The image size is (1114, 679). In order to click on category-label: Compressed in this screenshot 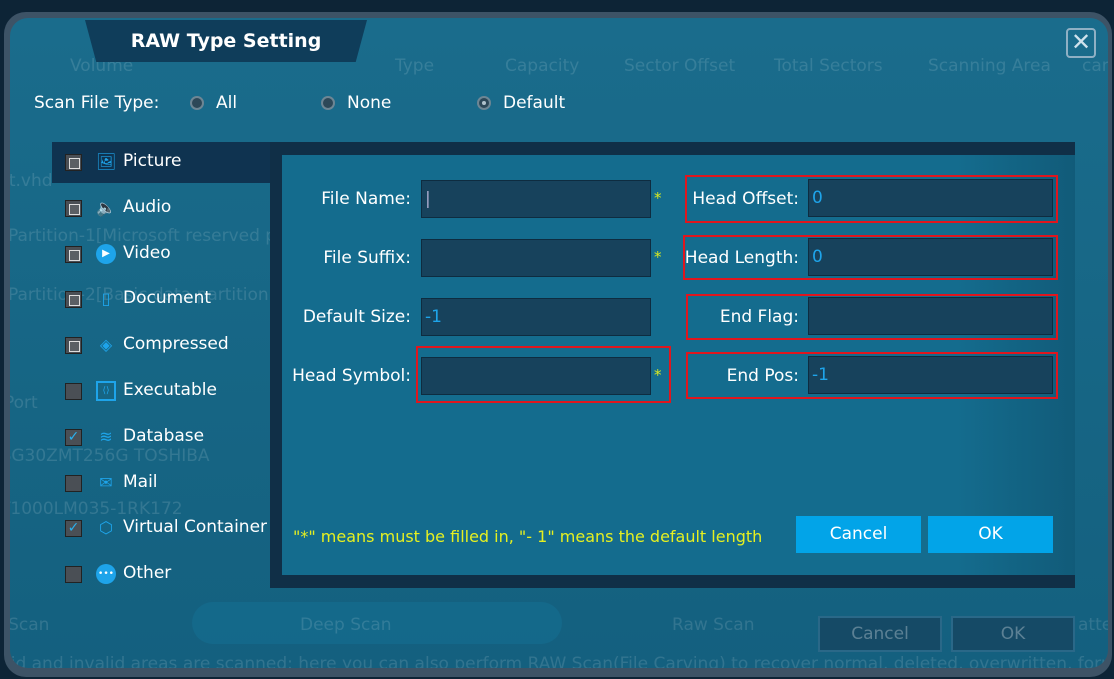, I will do `click(176, 344)`.